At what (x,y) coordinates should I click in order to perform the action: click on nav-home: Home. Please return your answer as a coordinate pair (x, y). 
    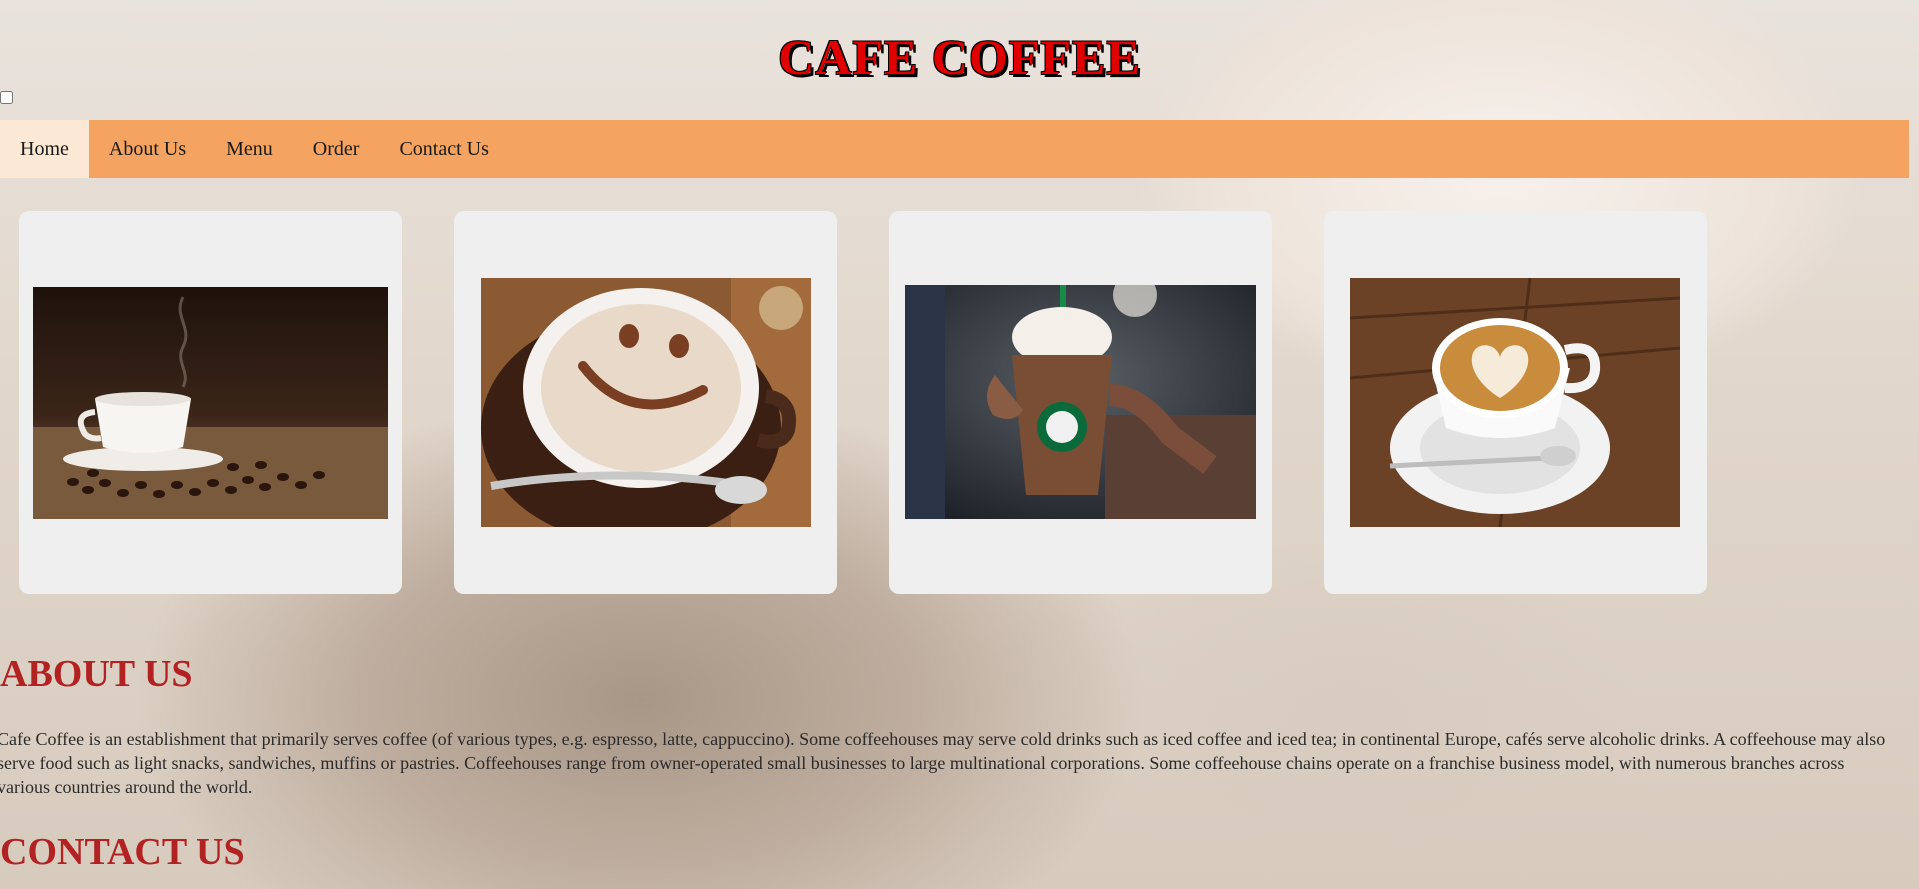
    Looking at the image, I should click on (44, 149).